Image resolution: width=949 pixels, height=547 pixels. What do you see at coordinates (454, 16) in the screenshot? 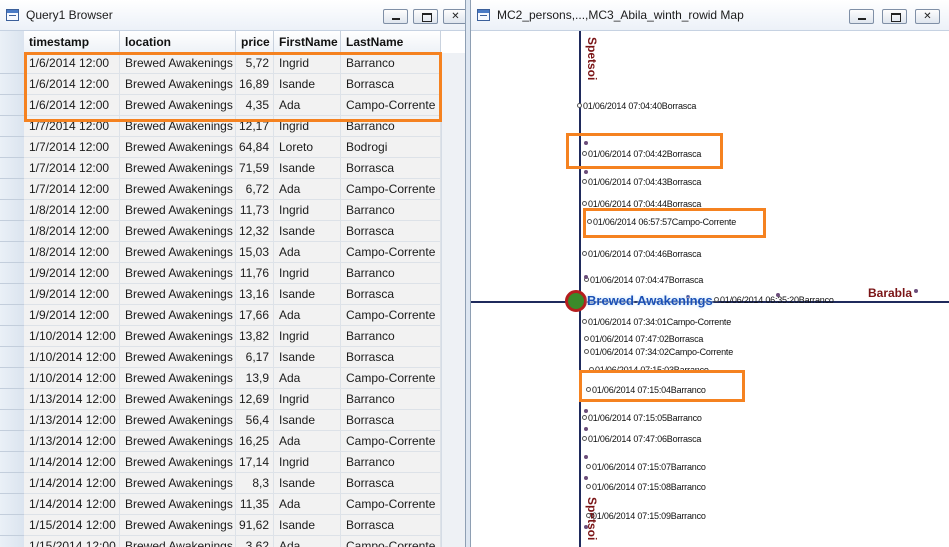
I see `close-button: ✕` at bounding box center [454, 16].